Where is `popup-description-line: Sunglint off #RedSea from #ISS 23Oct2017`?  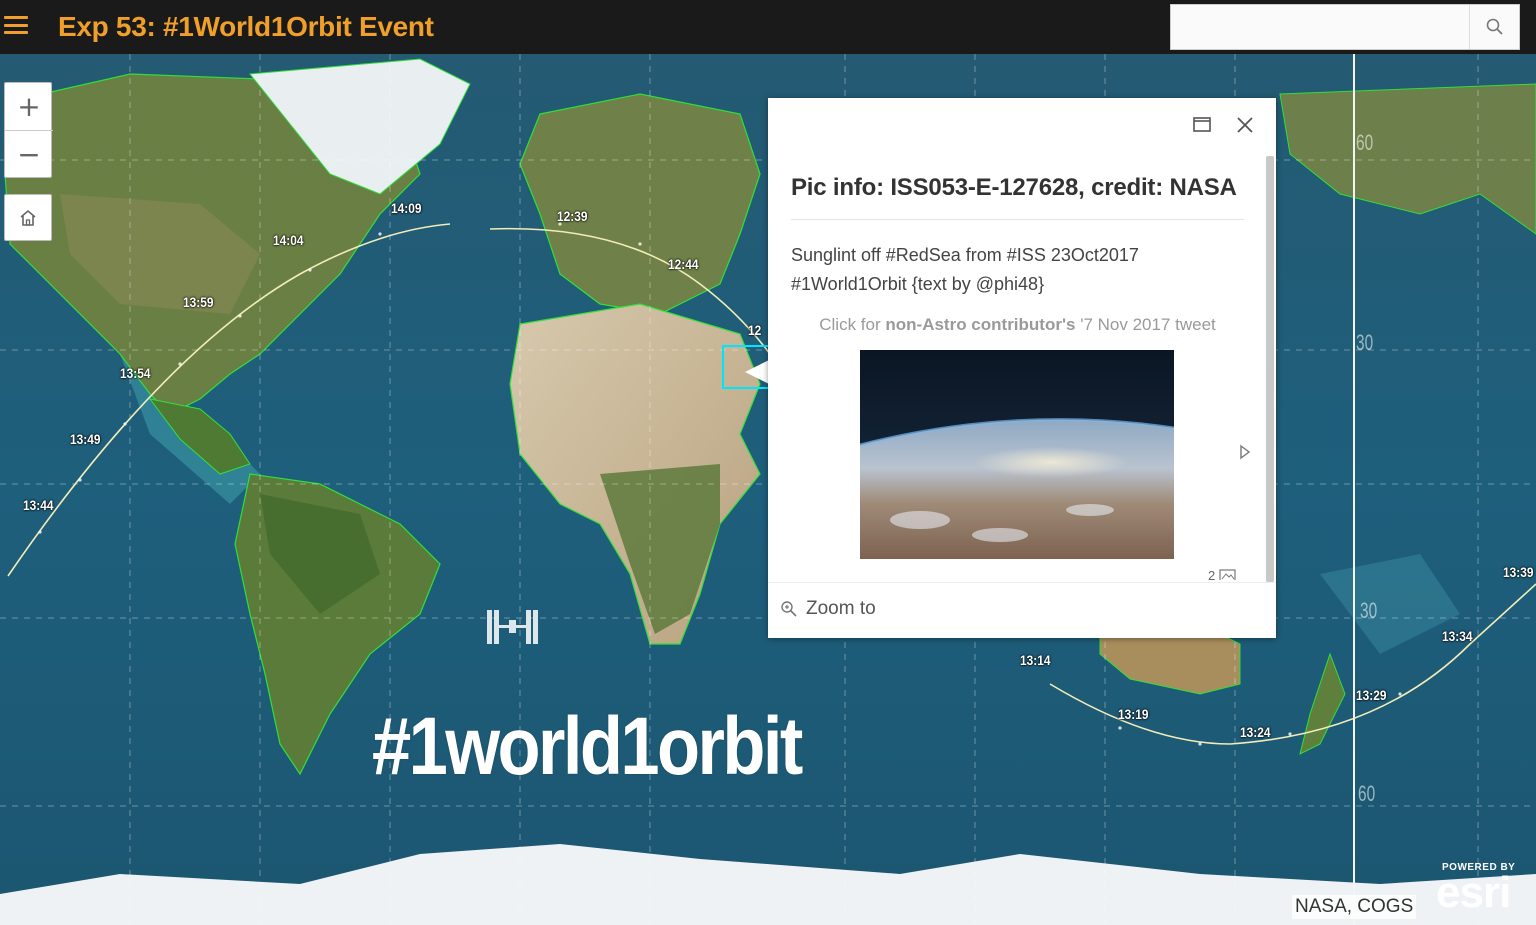 popup-description-line: Sunglint off #RedSea from #ISS 23Oct2017 is located at coordinates (965, 255).